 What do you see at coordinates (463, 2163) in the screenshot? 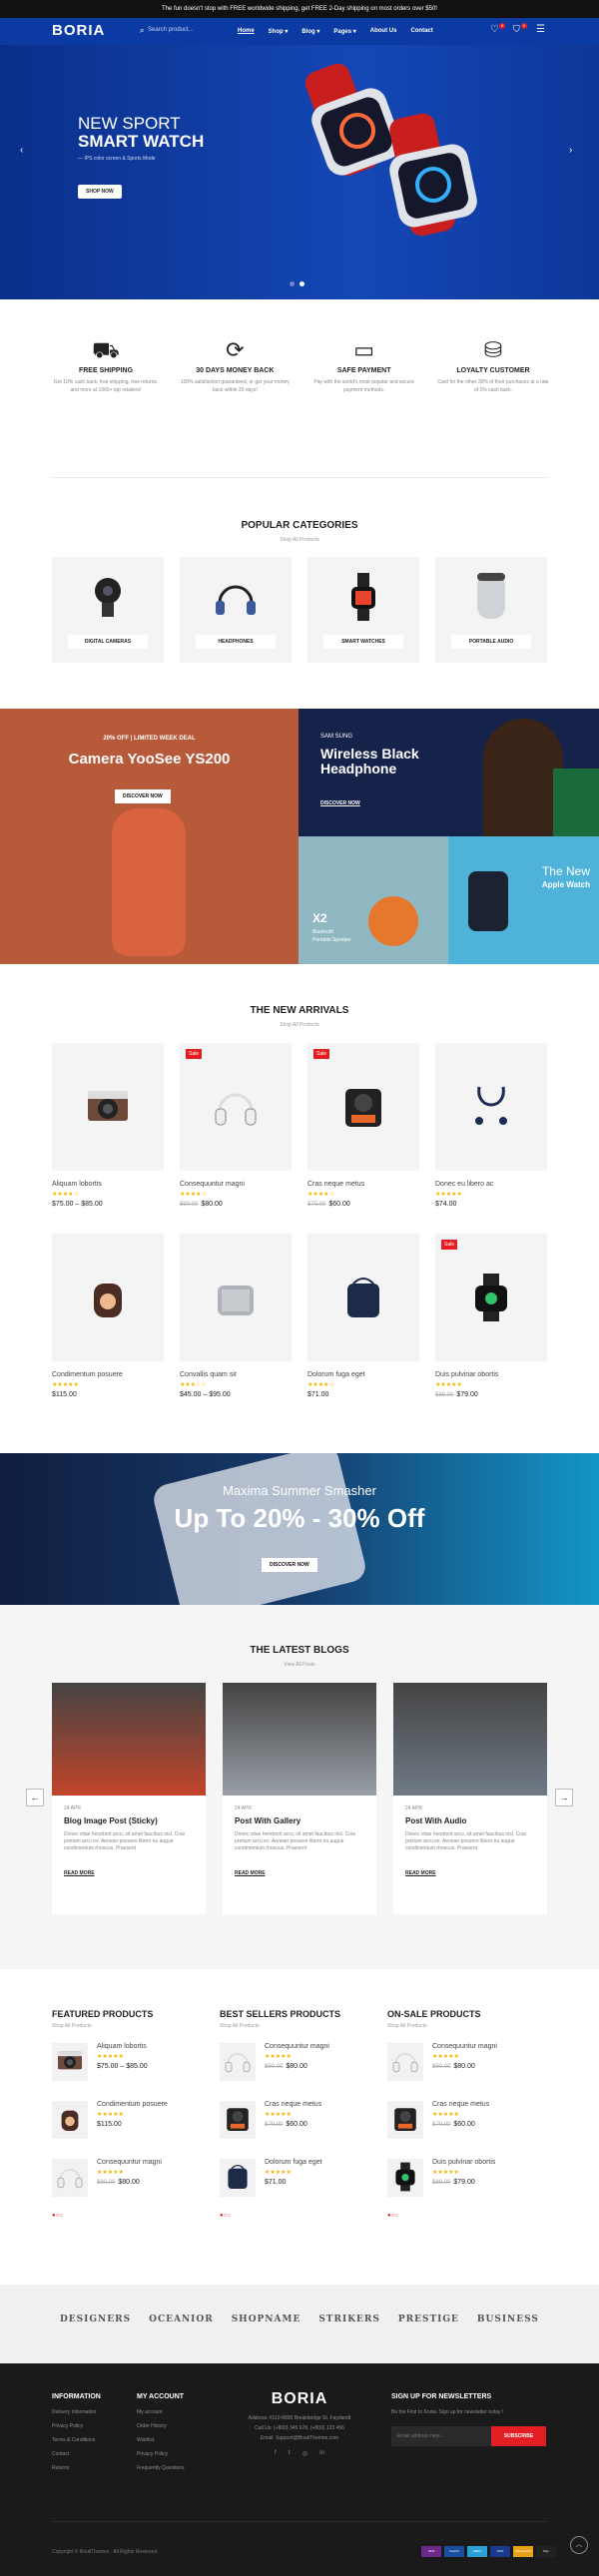
I see `list-item-name: Duis pulvinar obortis` at bounding box center [463, 2163].